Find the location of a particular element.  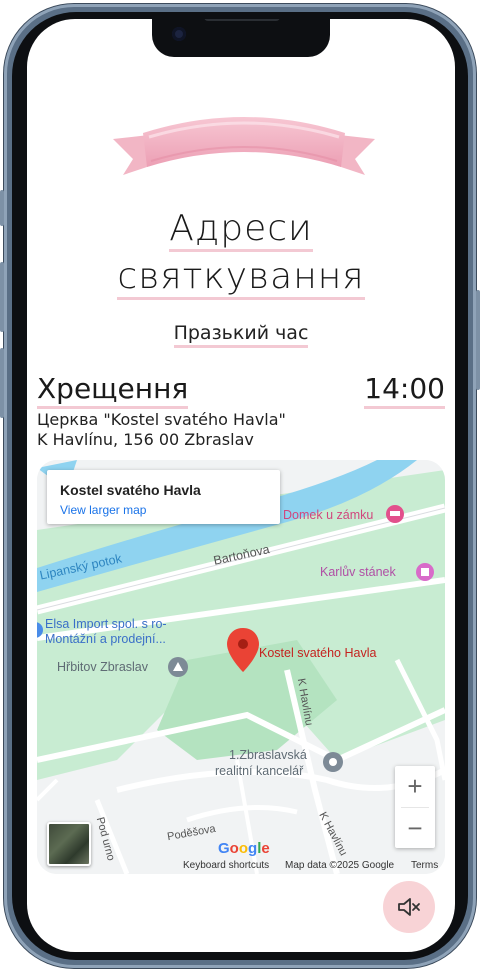

label-elsa-1: Elsa Import spol. s ro- is located at coordinates (106, 624).